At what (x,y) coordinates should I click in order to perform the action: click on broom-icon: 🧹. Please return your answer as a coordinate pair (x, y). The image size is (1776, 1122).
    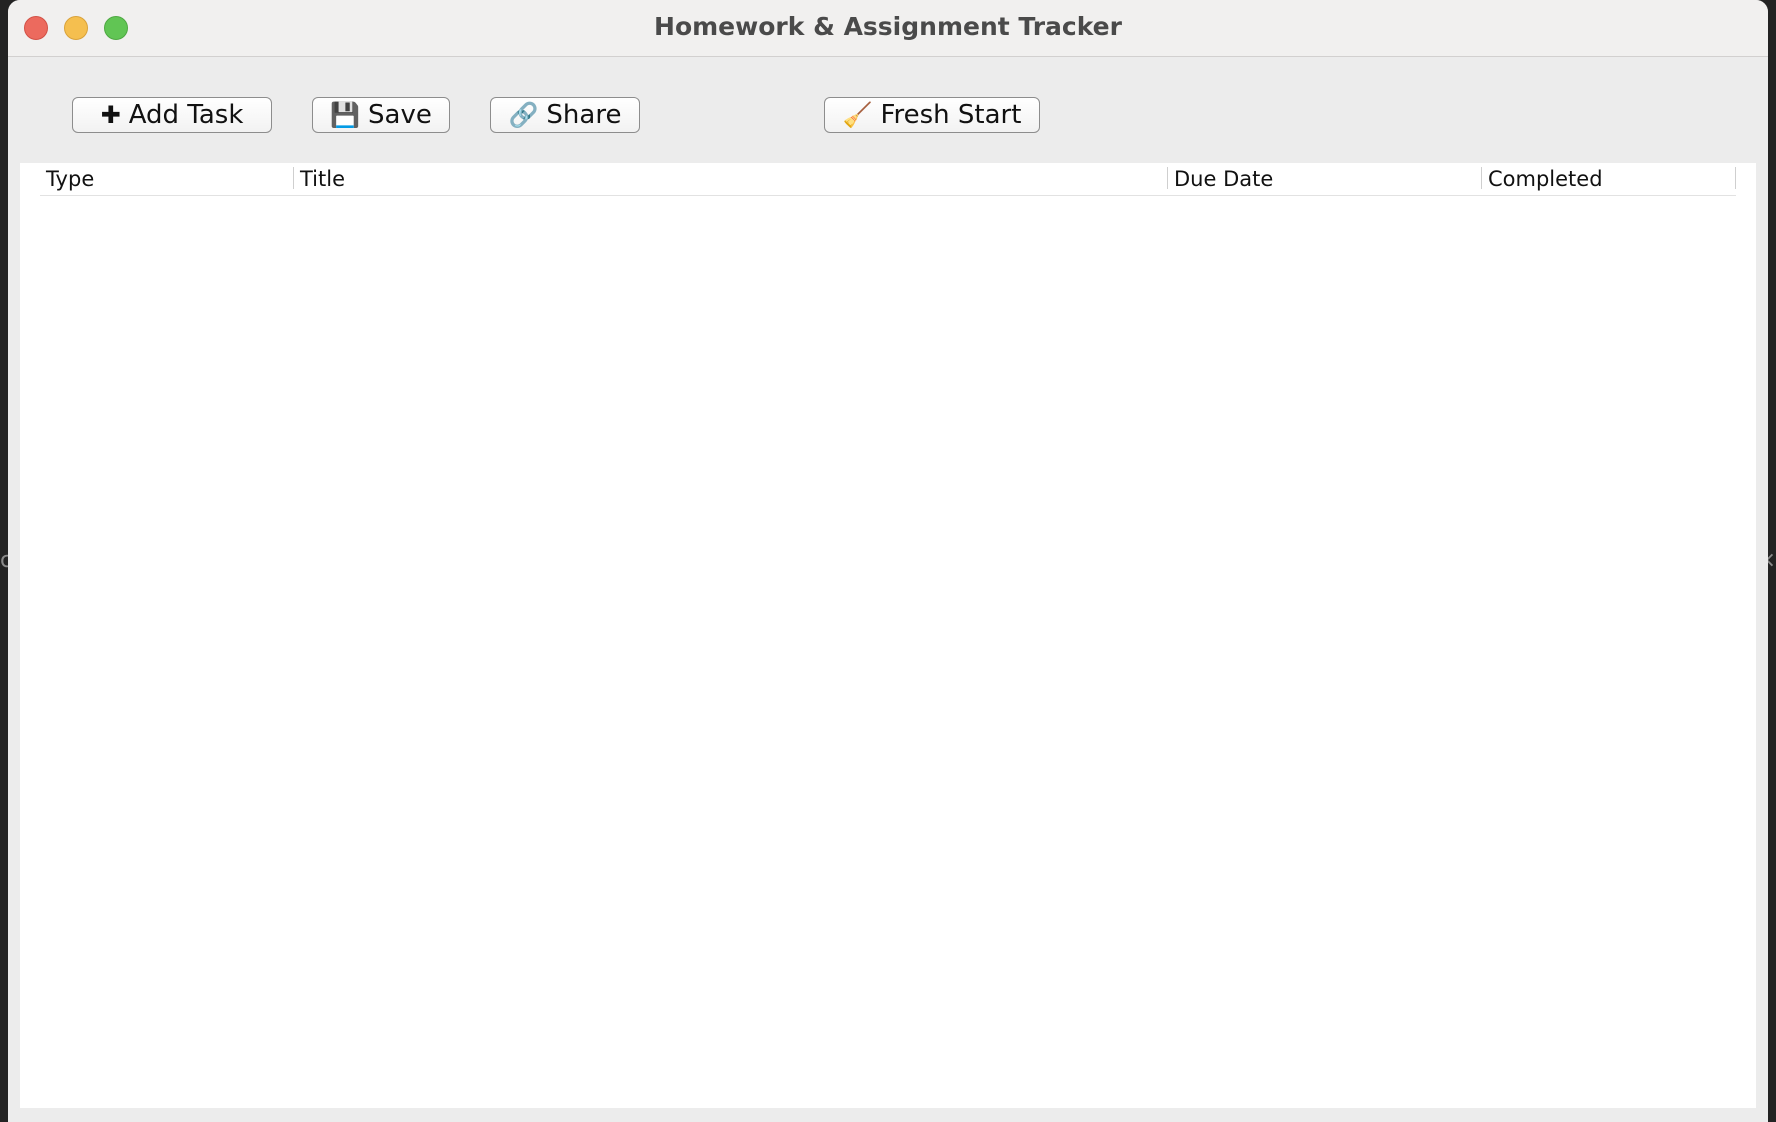
    Looking at the image, I should click on (857, 115).